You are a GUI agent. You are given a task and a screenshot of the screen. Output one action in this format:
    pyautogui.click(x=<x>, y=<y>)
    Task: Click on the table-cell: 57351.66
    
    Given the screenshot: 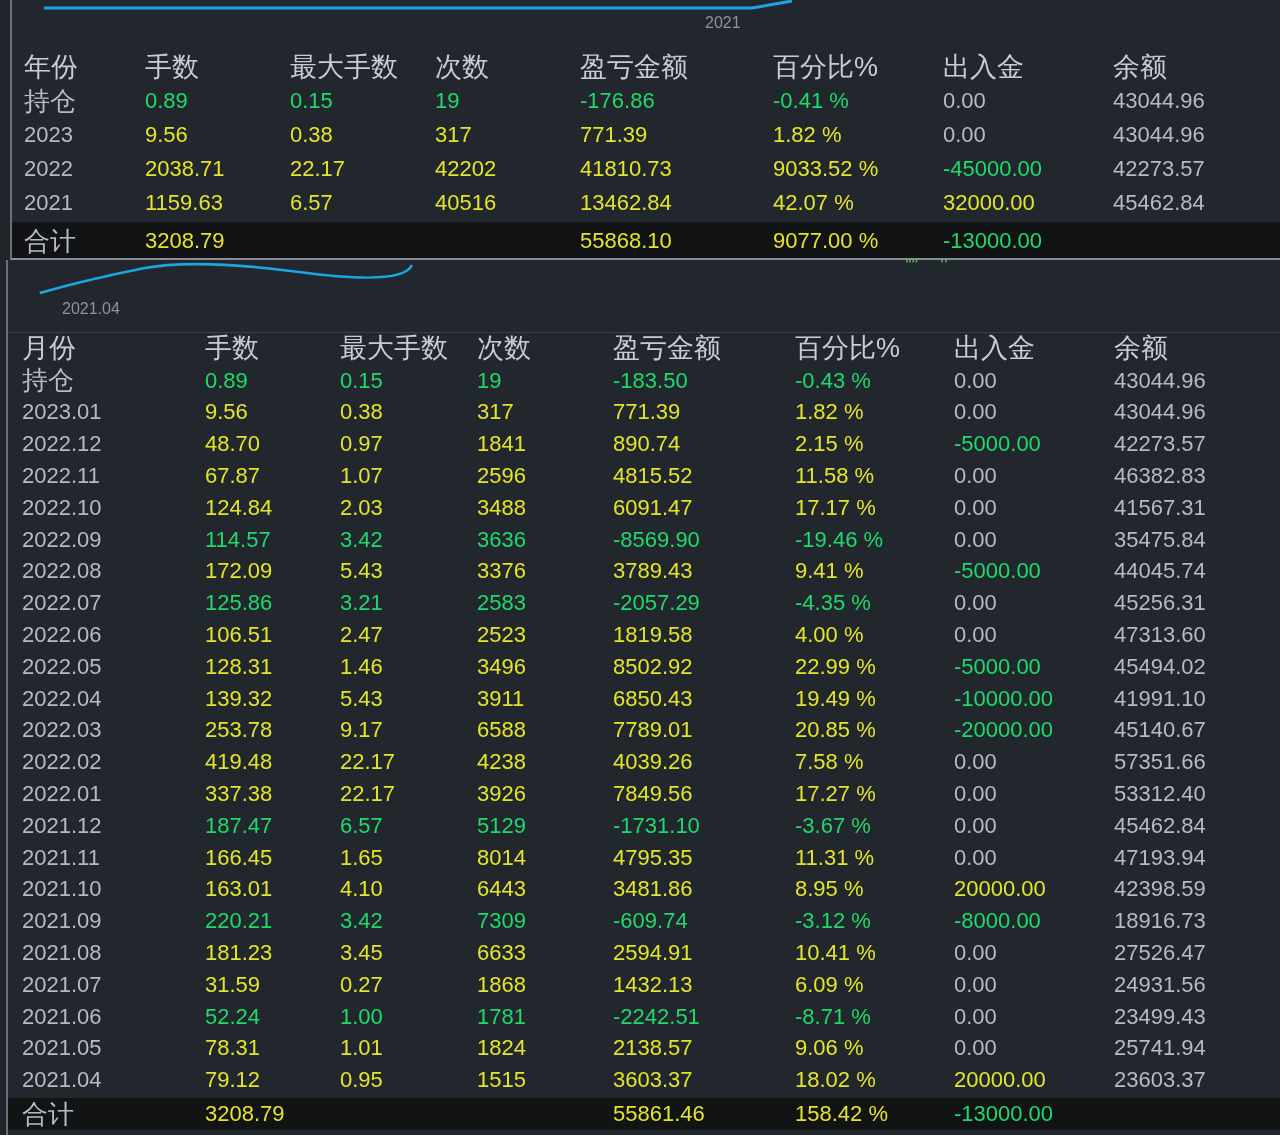 What is the action you would take?
    pyautogui.click(x=1160, y=762)
    